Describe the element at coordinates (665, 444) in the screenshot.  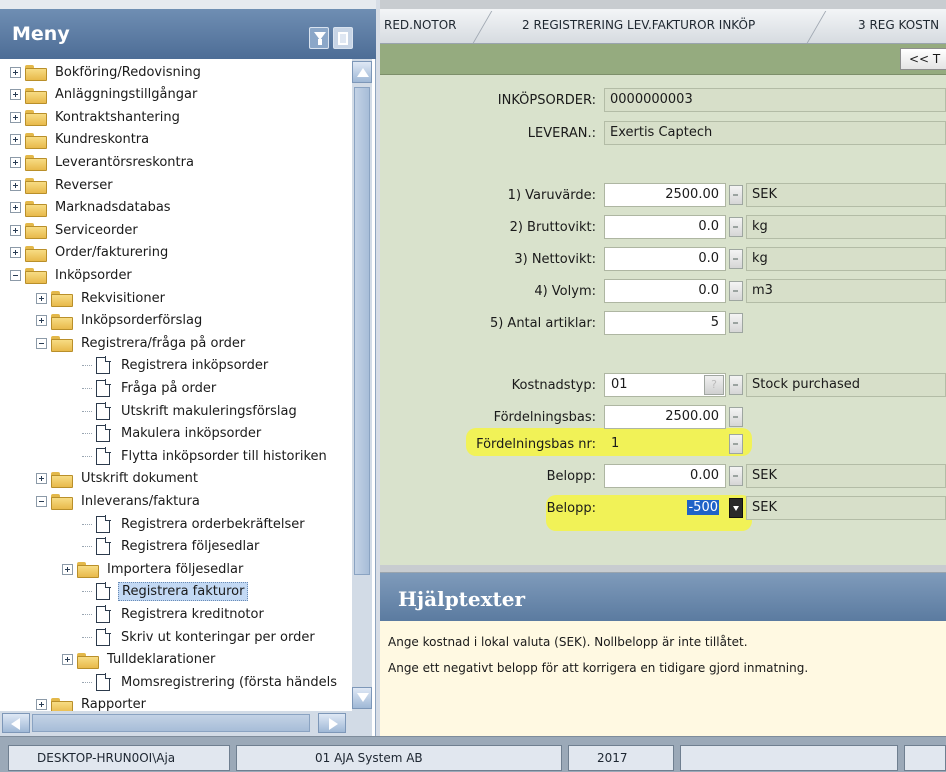
I see `fordelningsbas-nr-input: 1` at that location.